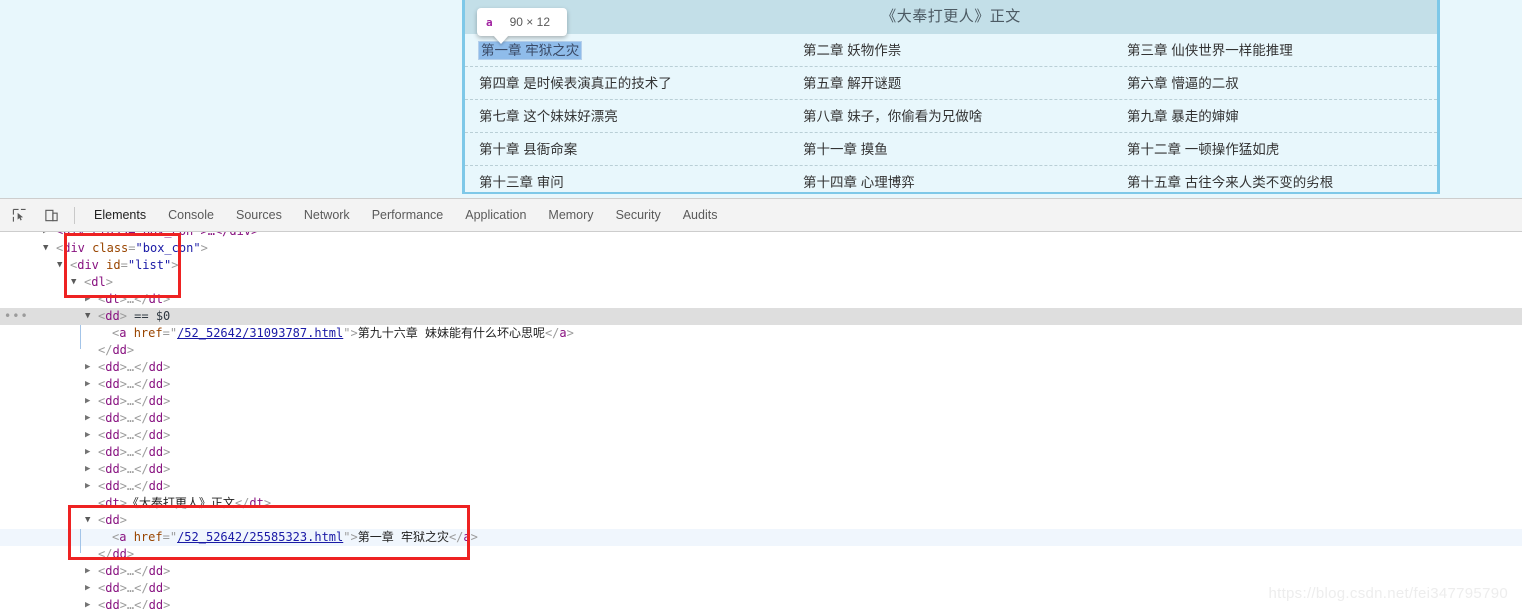 This screenshot has width=1522, height=609. What do you see at coordinates (120, 215) in the screenshot?
I see `tab-elements: Elements` at bounding box center [120, 215].